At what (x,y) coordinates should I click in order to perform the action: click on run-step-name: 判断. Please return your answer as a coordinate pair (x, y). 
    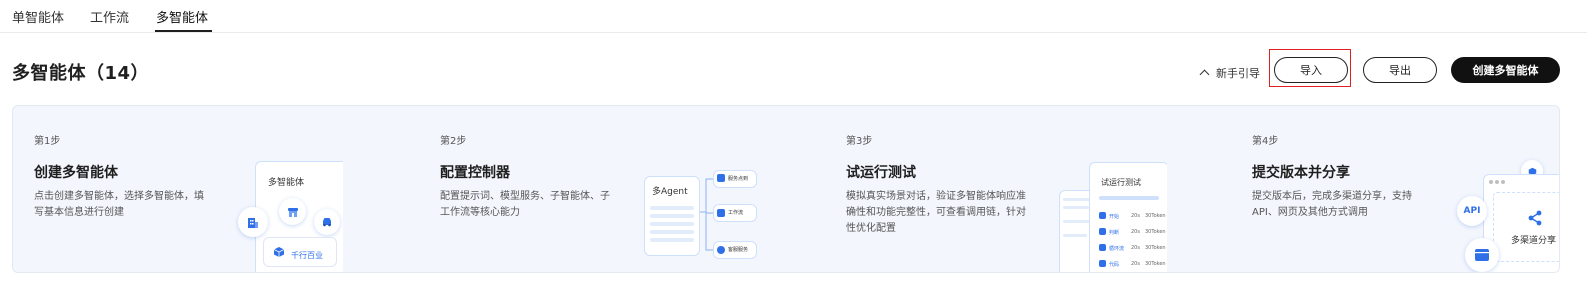
    Looking at the image, I should click on (1114, 233).